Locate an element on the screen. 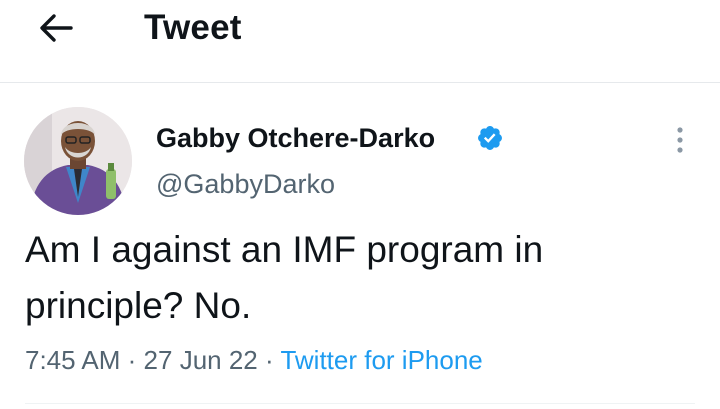  avatar-image is located at coordinates (78, 161).